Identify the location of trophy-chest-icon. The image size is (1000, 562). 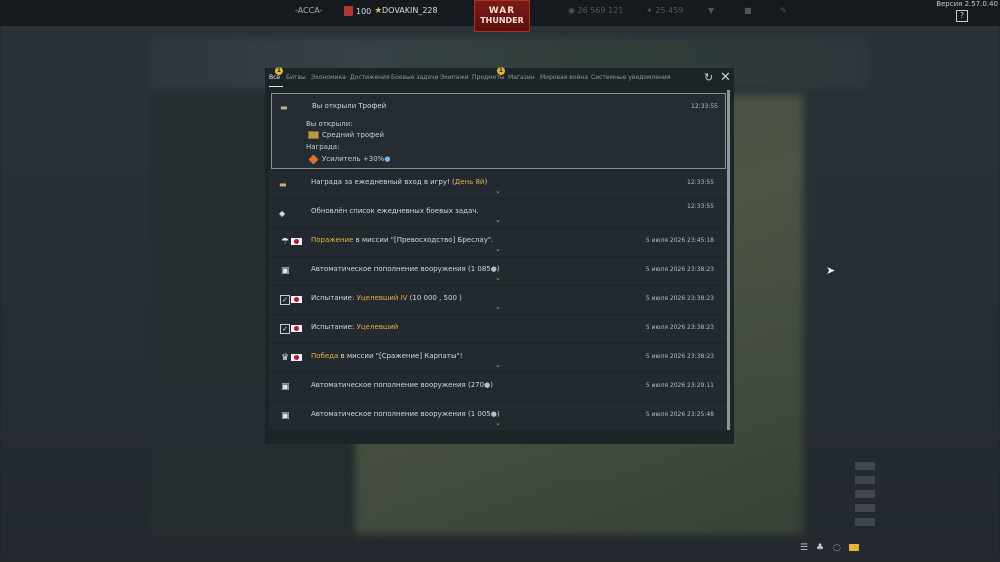
(313, 135).